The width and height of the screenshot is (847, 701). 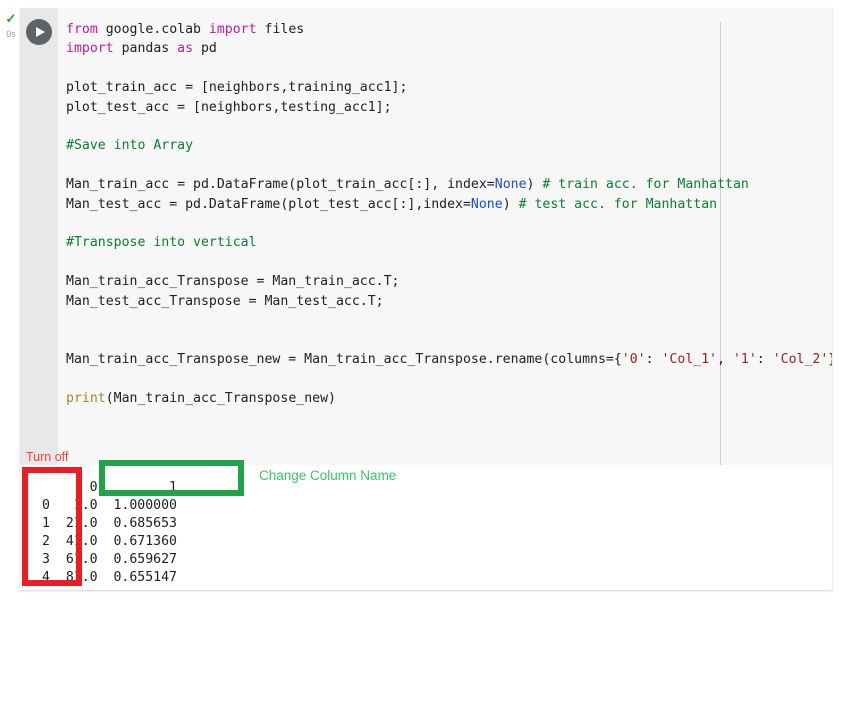 What do you see at coordinates (328, 475) in the screenshot?
I see `annotation-change-column-label: Change Column Name` at bounding box center [328, 475].